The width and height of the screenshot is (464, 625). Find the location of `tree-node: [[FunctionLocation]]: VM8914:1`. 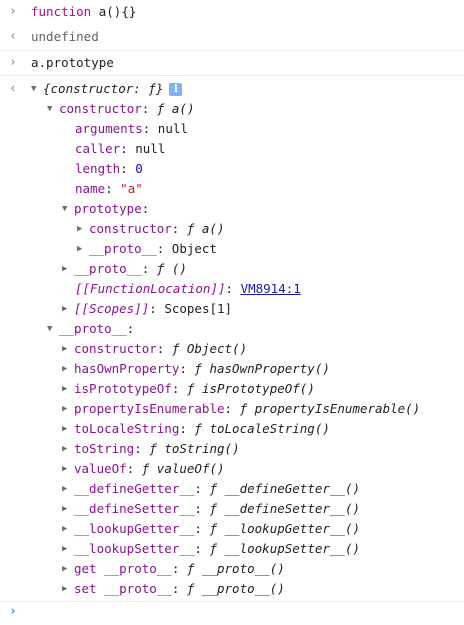

tree-node: [[FunctionLocation]]: VM8914:1 is located at coordinates (188, 289).